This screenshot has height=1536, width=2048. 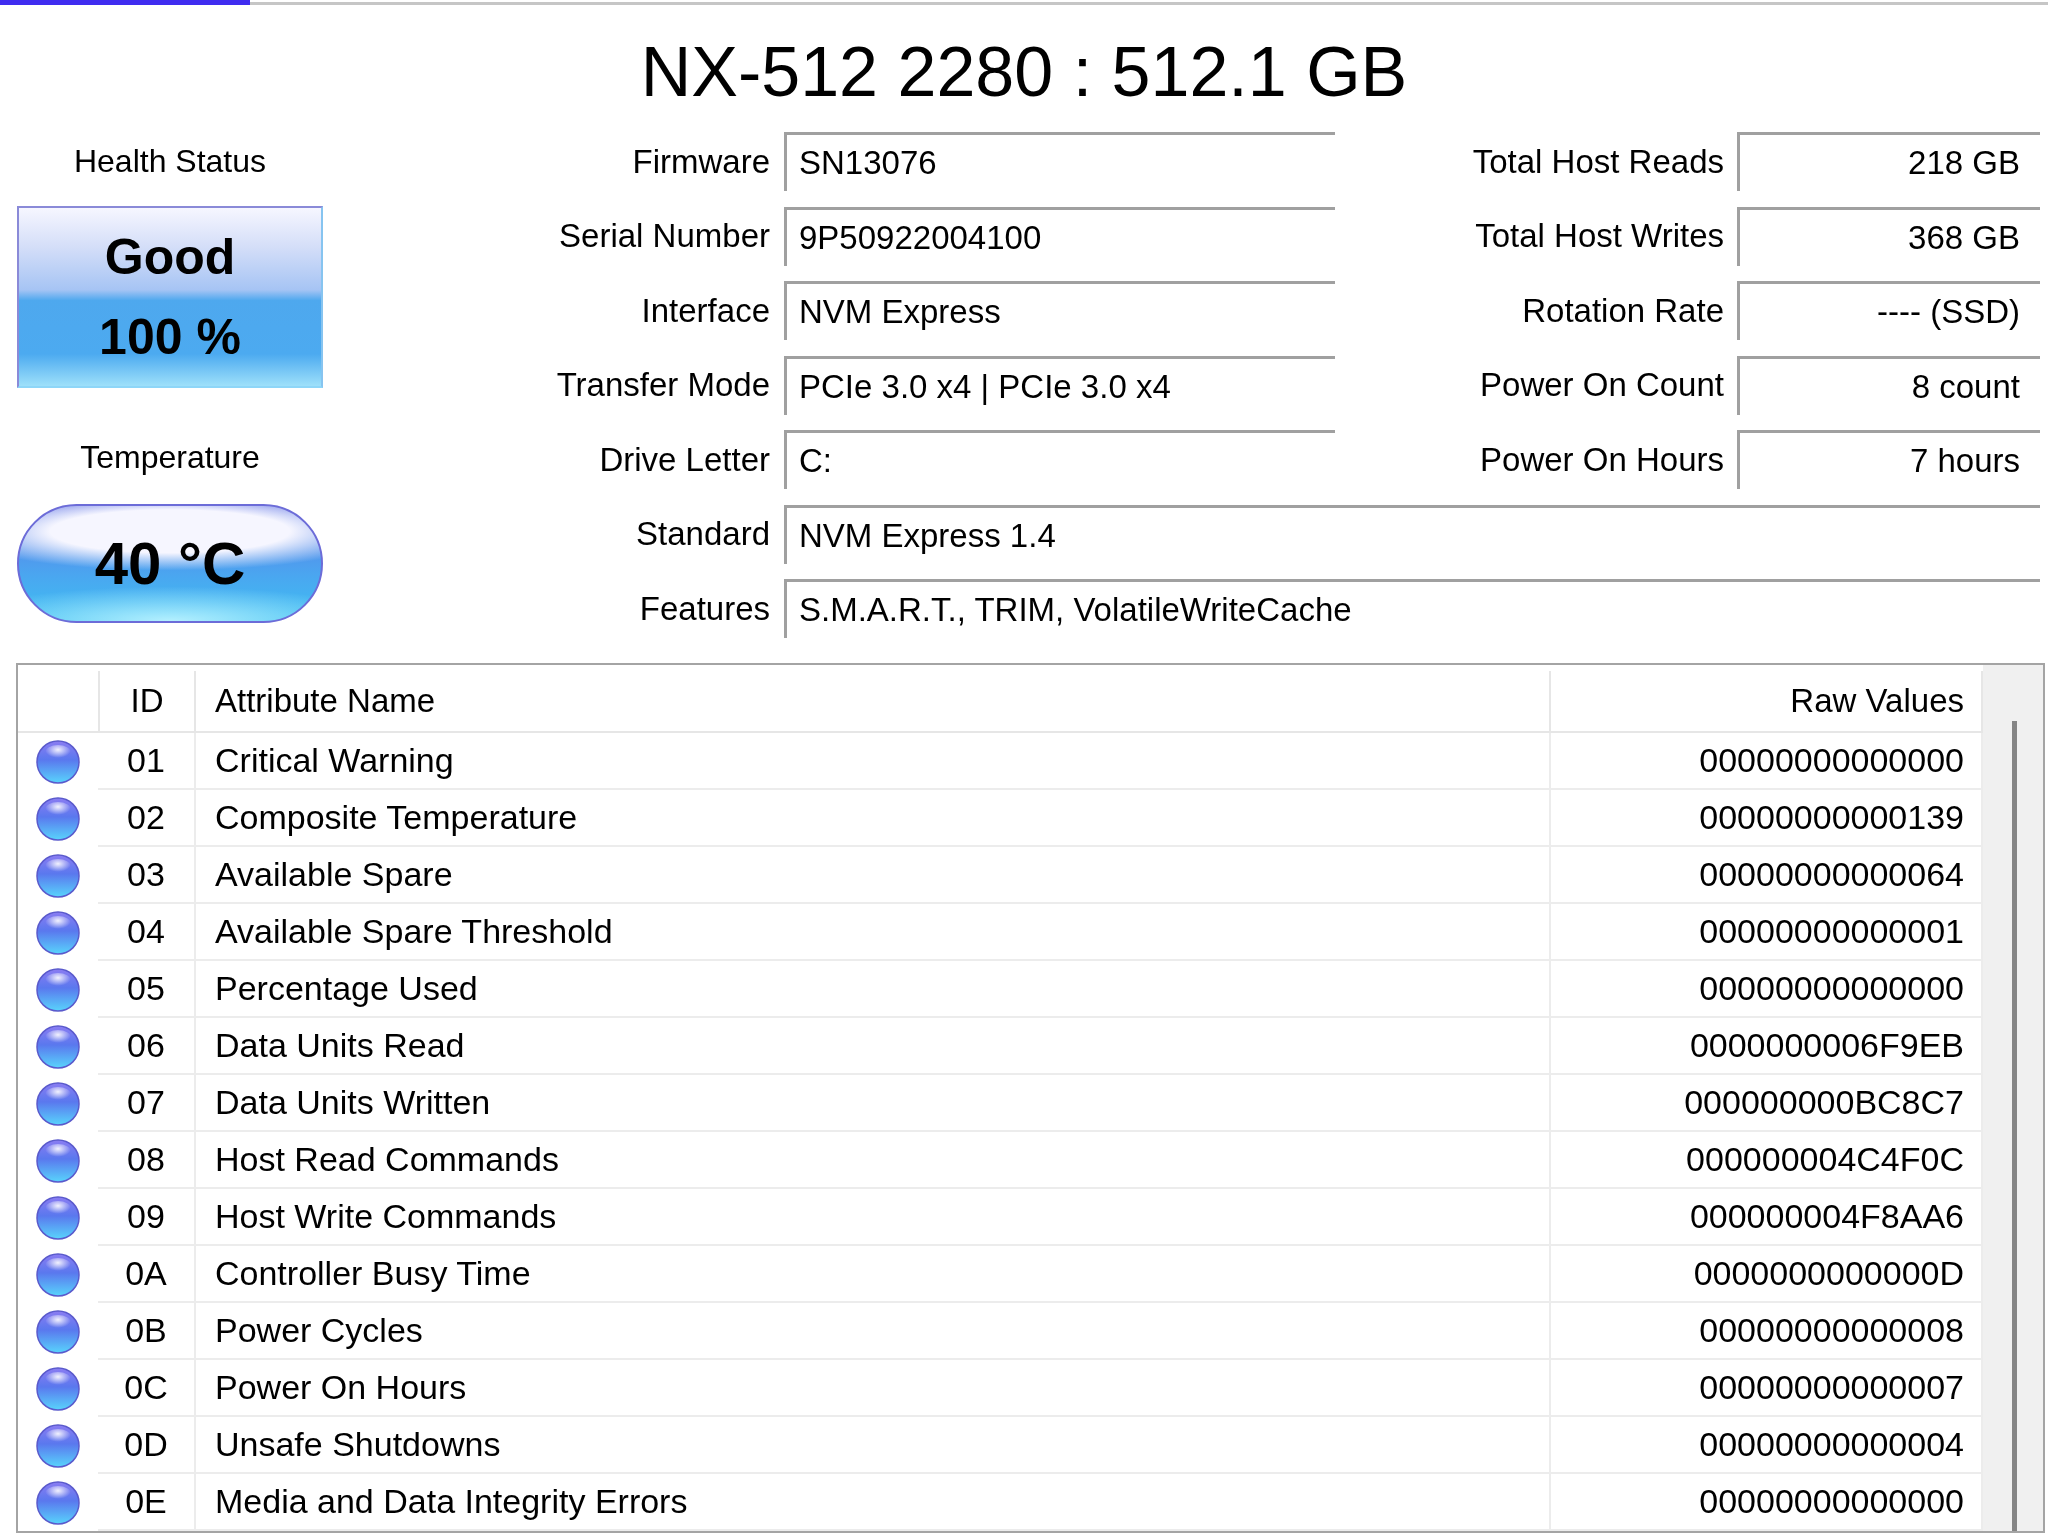 What do you see at coordinates (873, 761) in the screenshot?
I see `attribute-name: Critical Warning` at bounding box center [873, 761].